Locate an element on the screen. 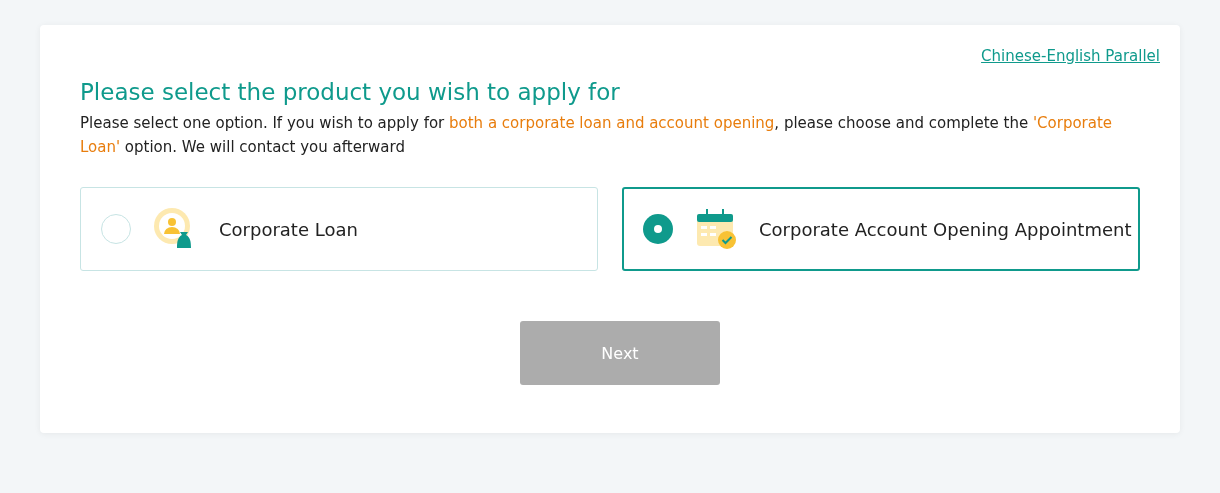 This screenshot has width=1220, height=493. product-option: Corporate Loan is located at coordinates (339, 229).